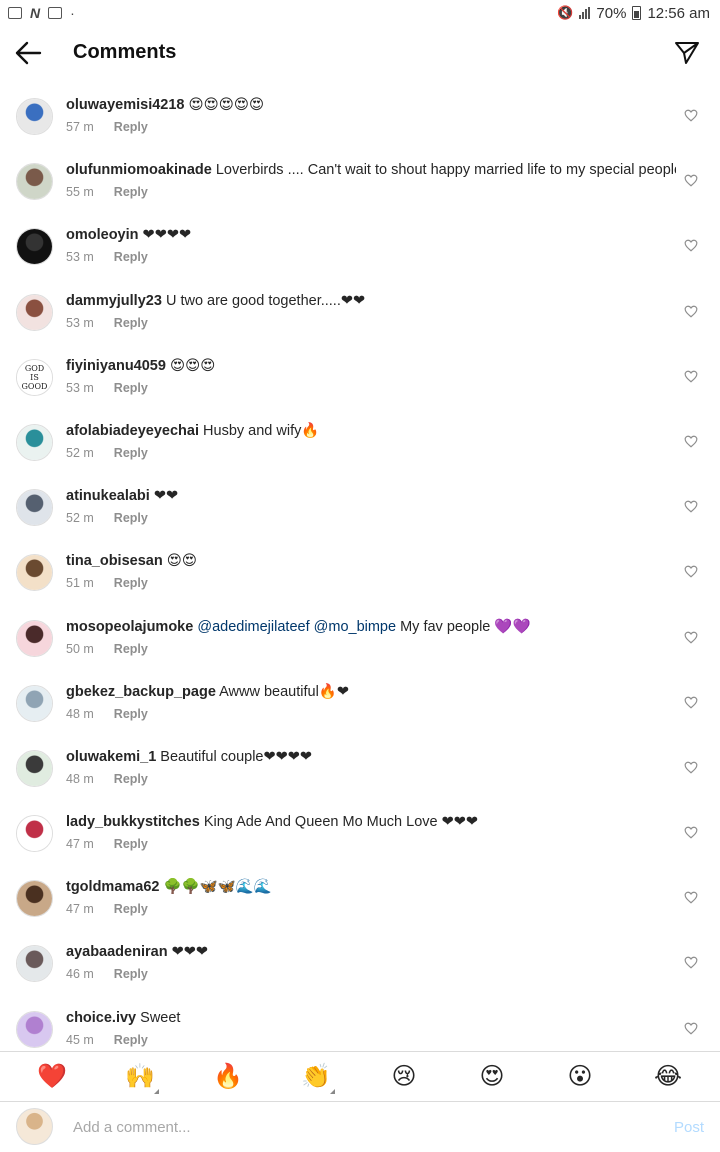 This screenshot has width=720, height=1152. Describe the element at coordinates (114, 301) in the screenshot. I see `comment-username: dammyjully23` at that location.